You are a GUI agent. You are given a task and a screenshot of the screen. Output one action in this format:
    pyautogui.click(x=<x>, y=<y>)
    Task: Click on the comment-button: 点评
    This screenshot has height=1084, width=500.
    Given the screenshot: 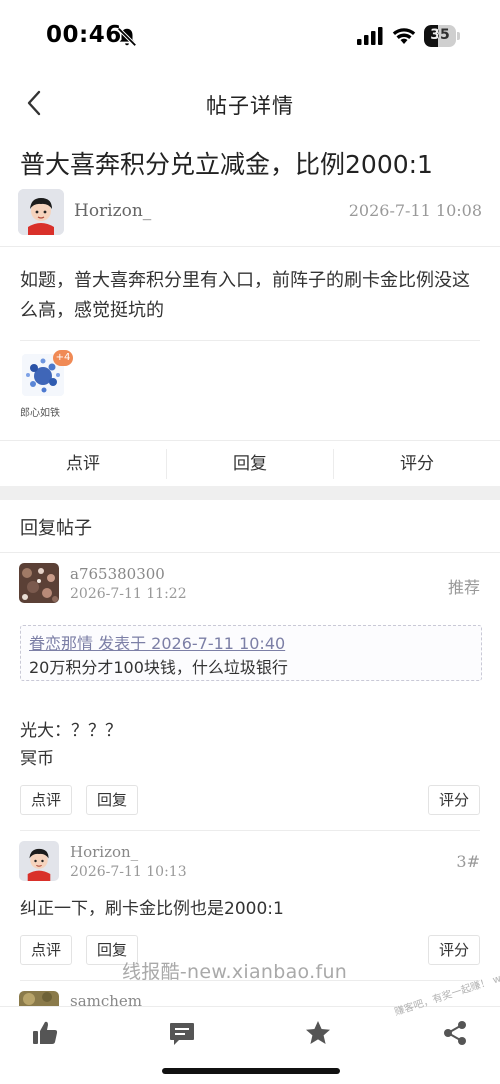 What is the action you would take?
    pyautogui.click(x=83, y=464)
    